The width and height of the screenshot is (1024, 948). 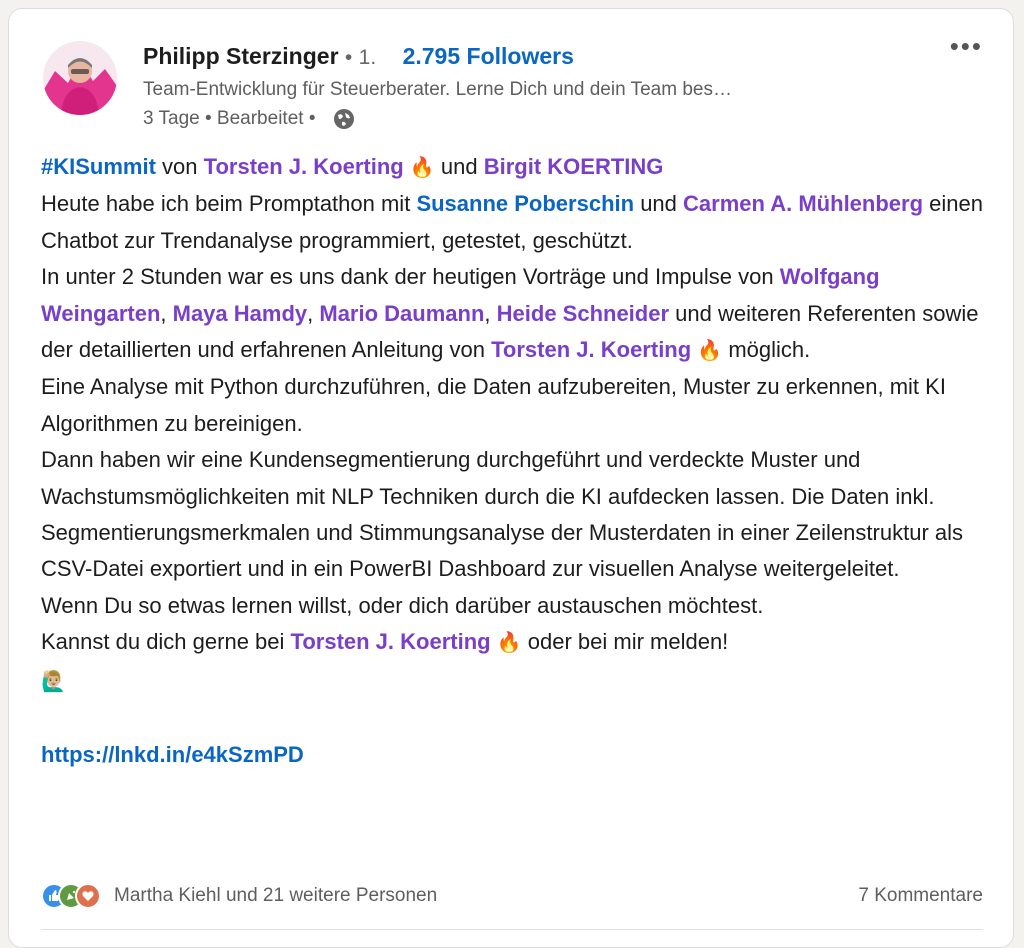 I want to click on divider, so click(x=512, y=929).